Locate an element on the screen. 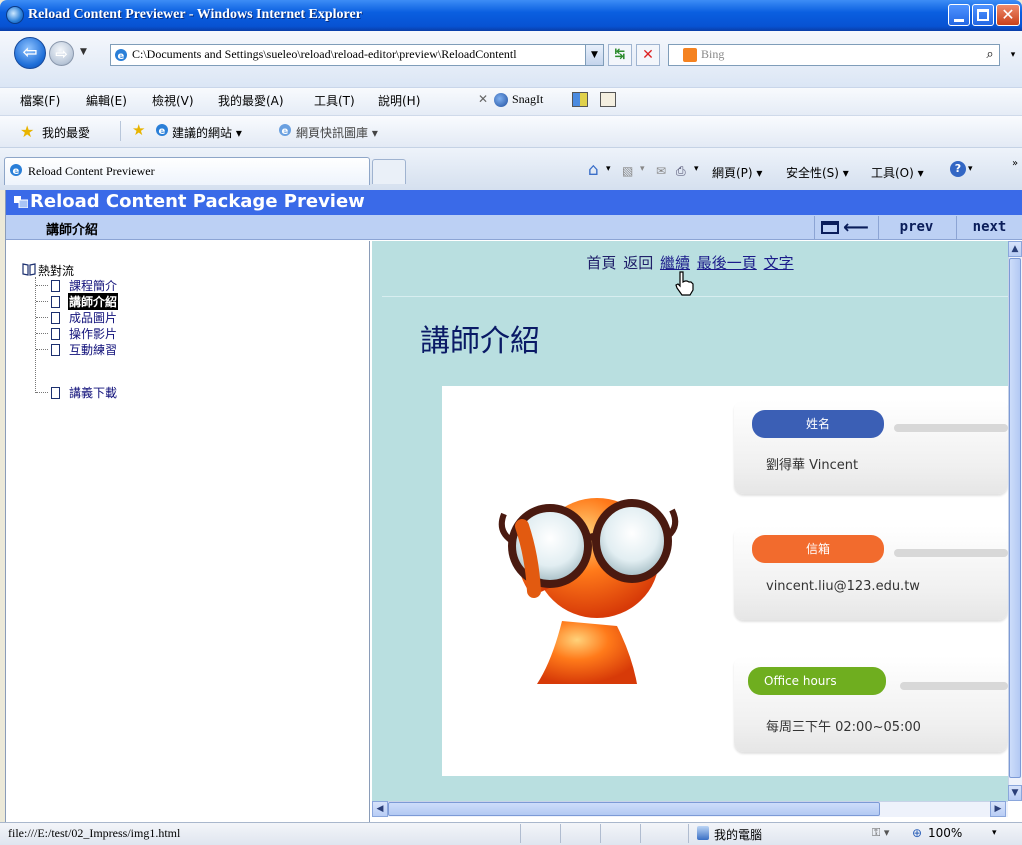  new-tab-button is located at coordinates (389, 171).